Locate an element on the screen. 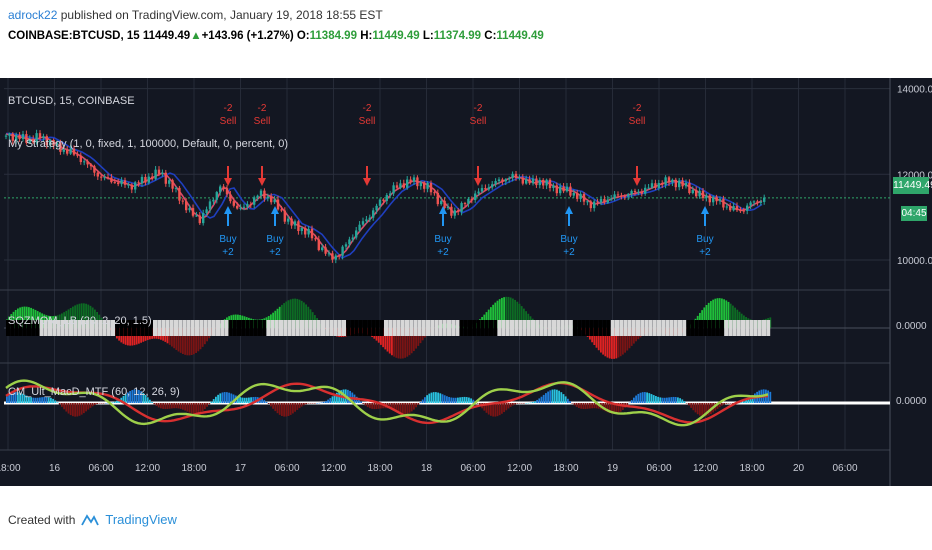 This screenshot has height=550, width=932. sell-arrow-icon is located at coordinates (262, 182).